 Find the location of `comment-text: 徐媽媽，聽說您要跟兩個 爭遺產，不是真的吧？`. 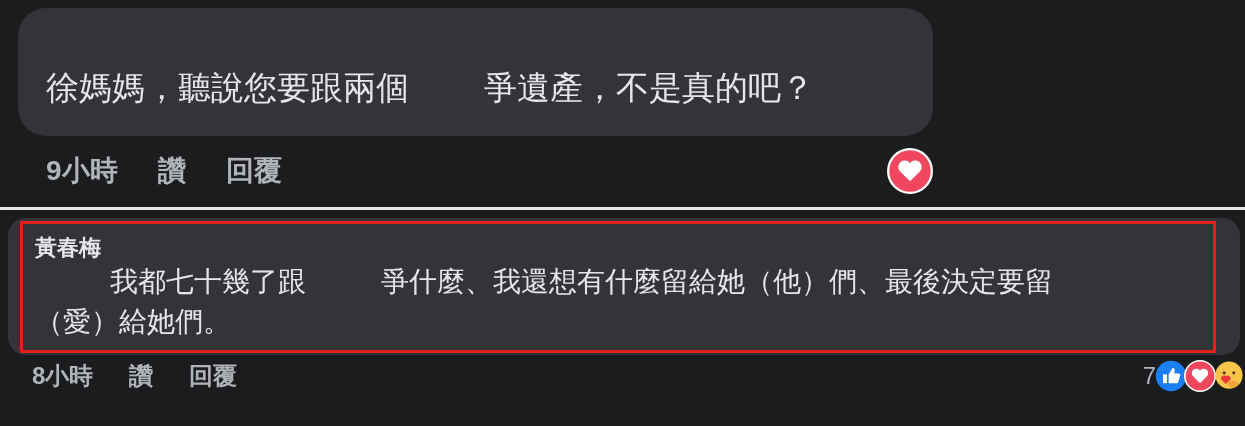

comment-text: 徐媽媽，聽說您要跟兩個 爭遺產，不是真的吧？ is located at coordinates (430, 88).